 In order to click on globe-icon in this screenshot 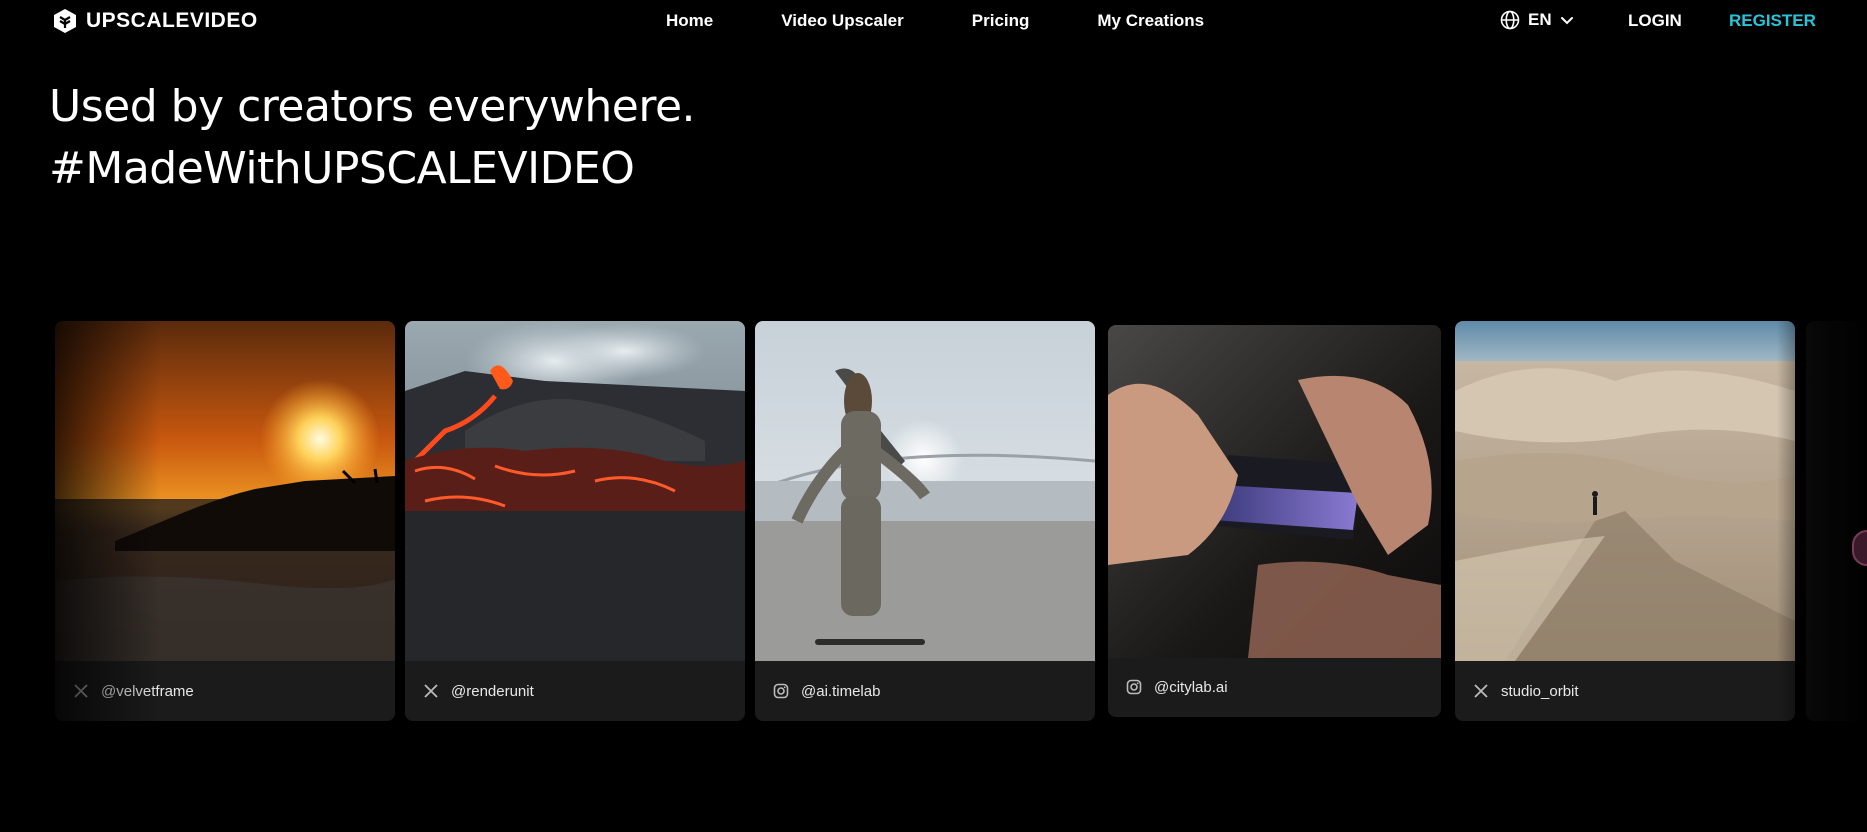, I will do `click(1510, 20)`.